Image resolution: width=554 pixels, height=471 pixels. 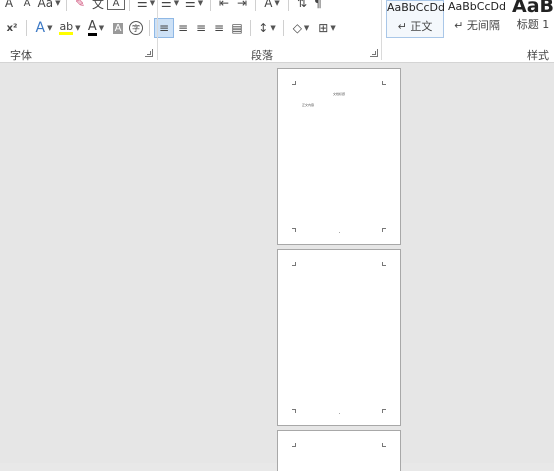 I want to click on font-color-button: A ▼, so click(x=96, y=28).